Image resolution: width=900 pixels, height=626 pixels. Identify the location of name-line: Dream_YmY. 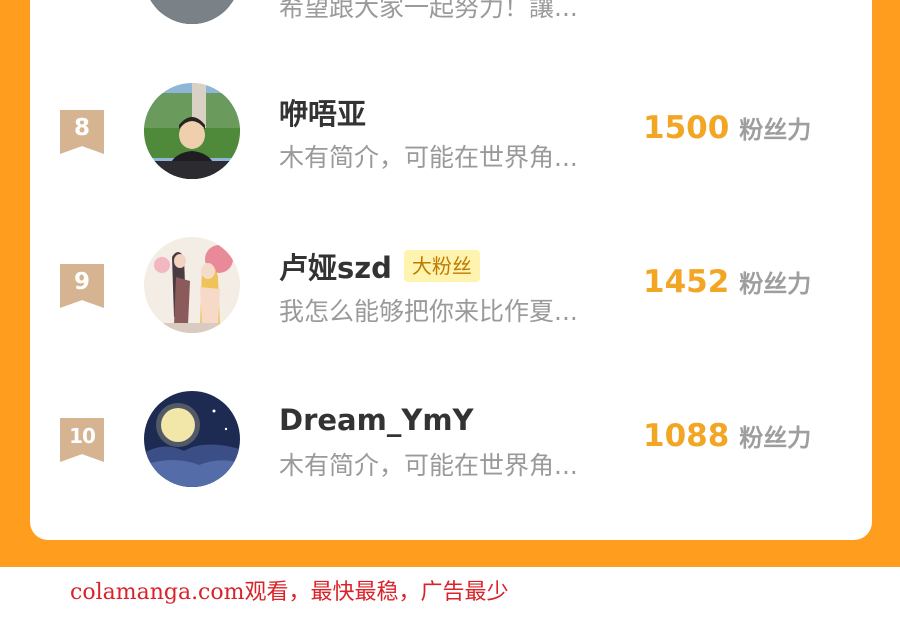
(376, 420).